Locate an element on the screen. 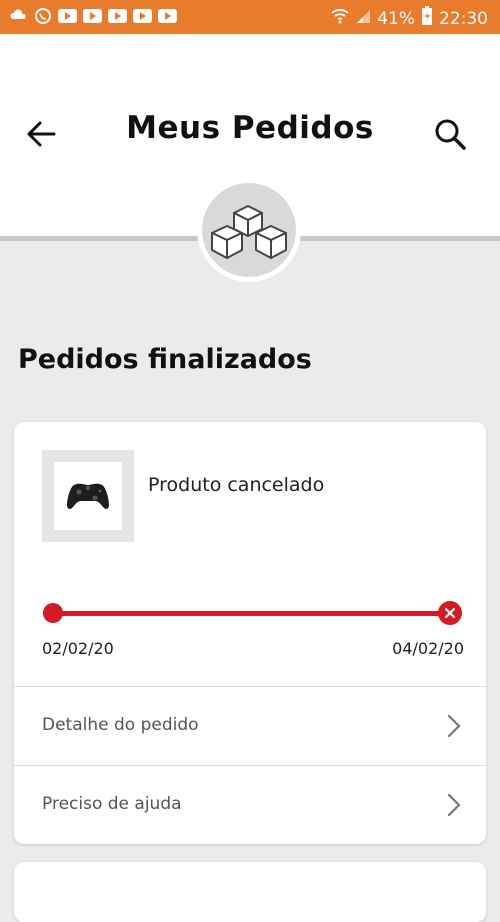  clock: 22:30 is located at coordinates (463, 18).